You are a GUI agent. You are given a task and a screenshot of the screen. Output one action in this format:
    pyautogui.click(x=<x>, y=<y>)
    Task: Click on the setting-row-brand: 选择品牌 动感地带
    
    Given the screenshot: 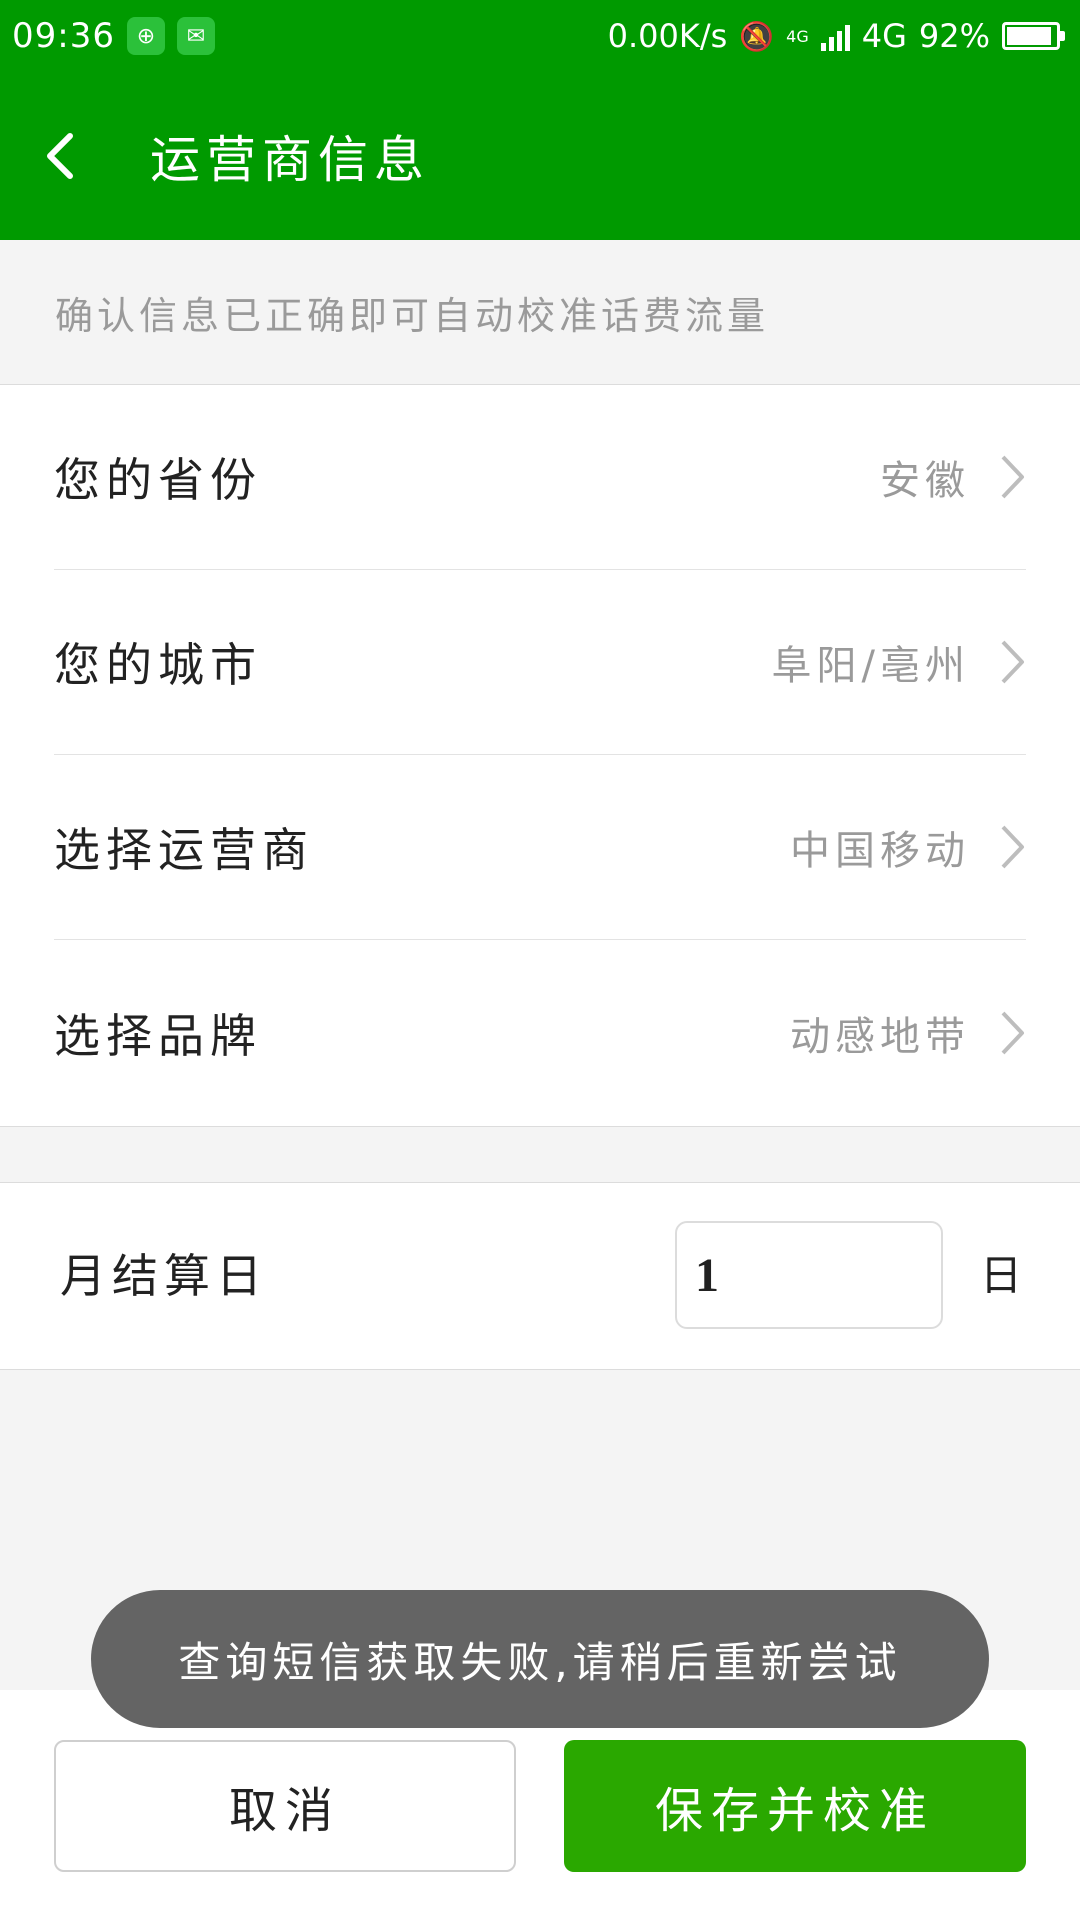 What is the action you would take?
    pyautogui.click(x=540, y=1032)
    